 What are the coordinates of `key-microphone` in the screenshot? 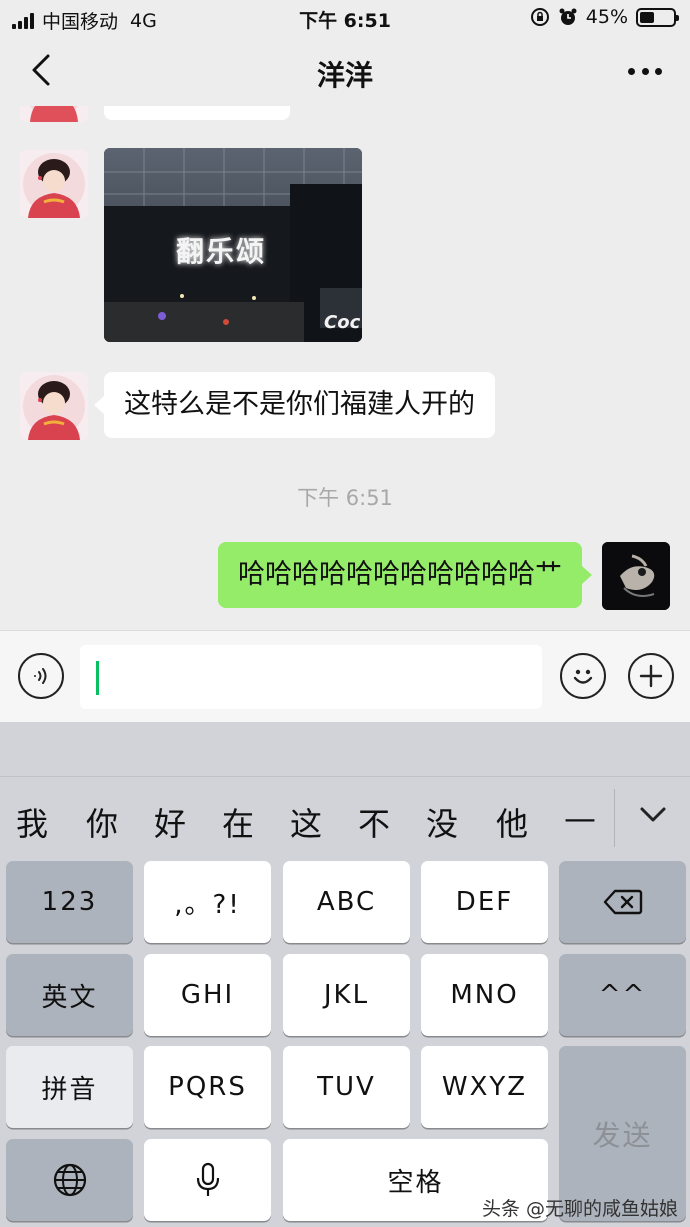 It's located at (207, 1180).